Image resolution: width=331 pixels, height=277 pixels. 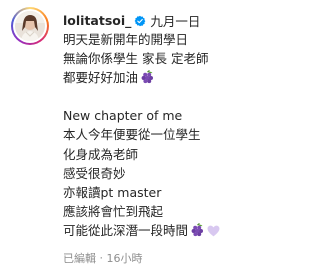 I want to click on verified-badge-icon, so click(x=140, y=20).